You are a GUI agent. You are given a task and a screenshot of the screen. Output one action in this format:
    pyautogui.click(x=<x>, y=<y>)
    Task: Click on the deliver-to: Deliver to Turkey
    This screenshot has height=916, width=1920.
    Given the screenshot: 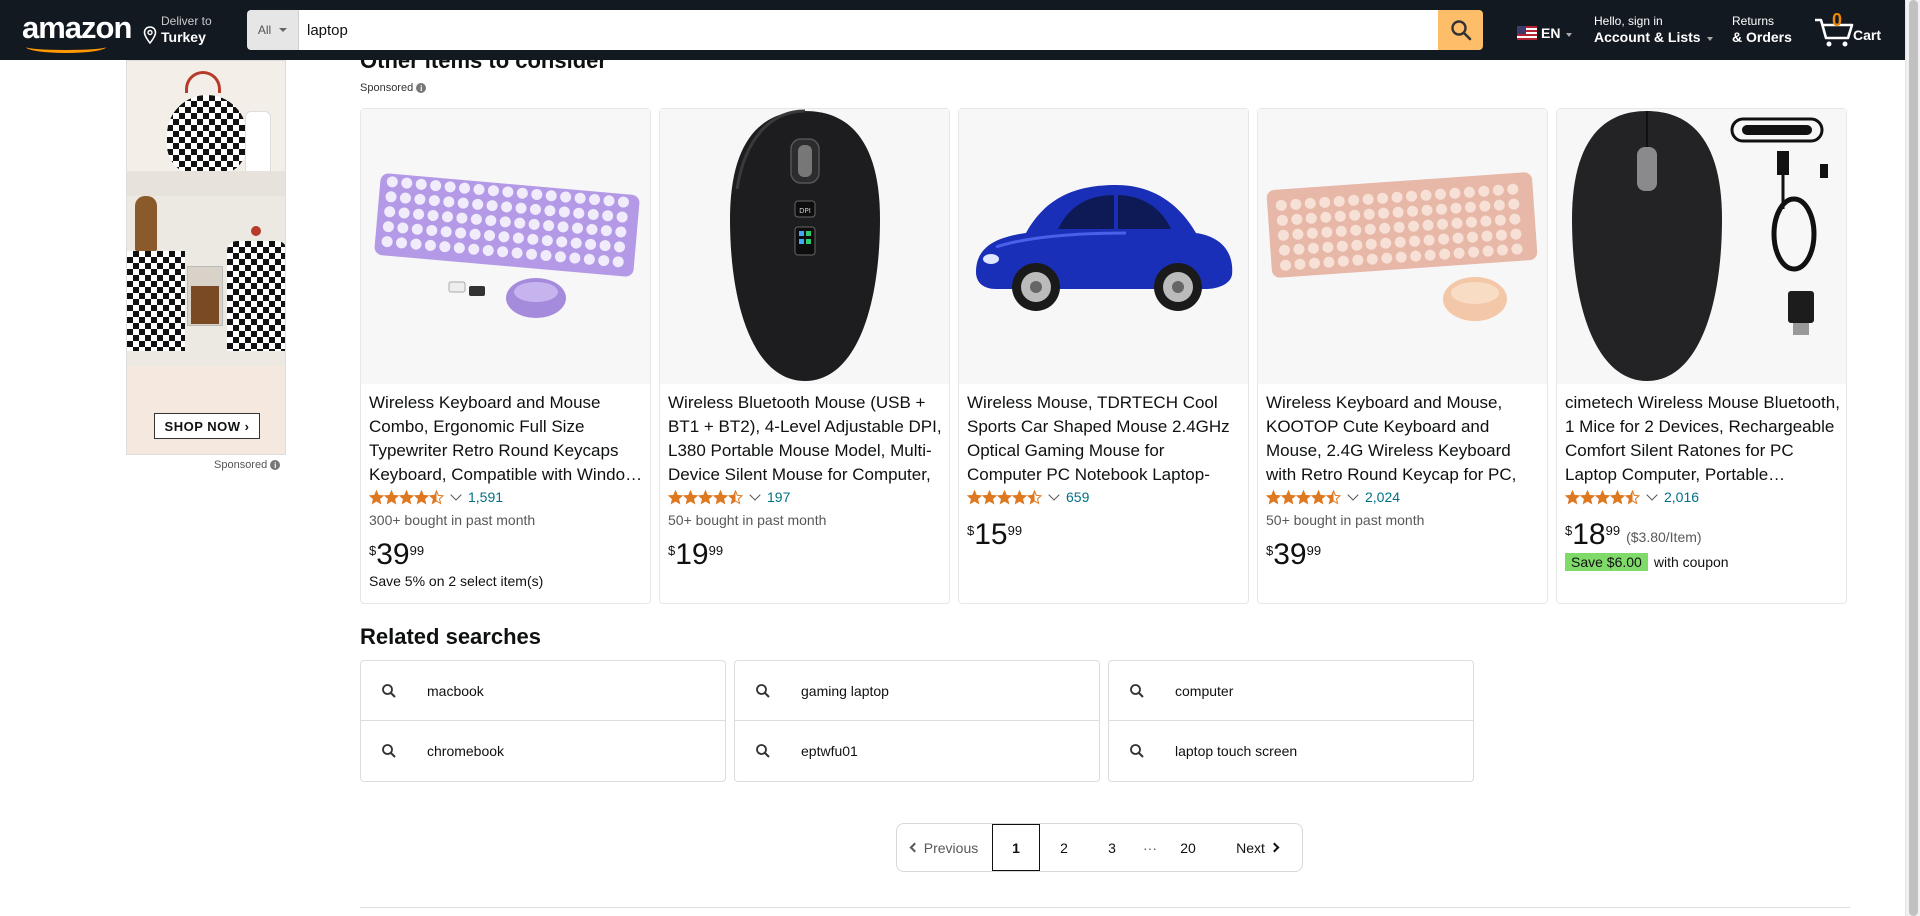 What is the action you would take?
    pyautogui.click(x=177, y=30)
    